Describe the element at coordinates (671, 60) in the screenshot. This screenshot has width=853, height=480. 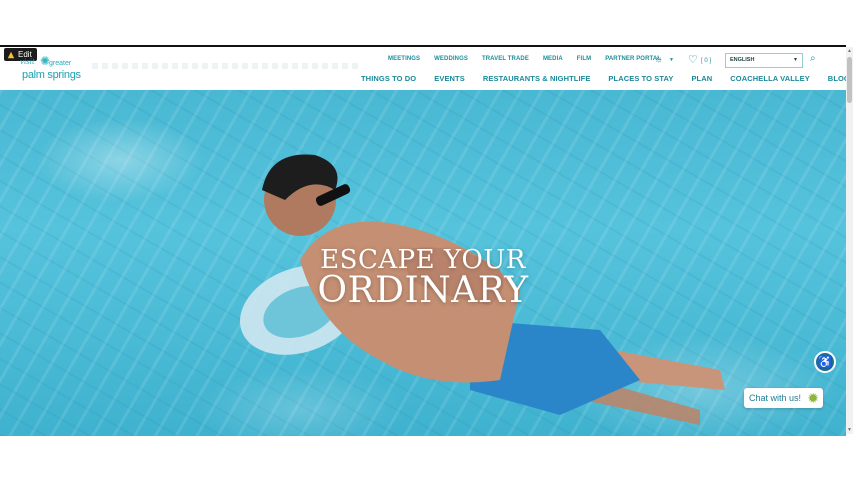
I see `chevron-down-icon: ▼` at that location.